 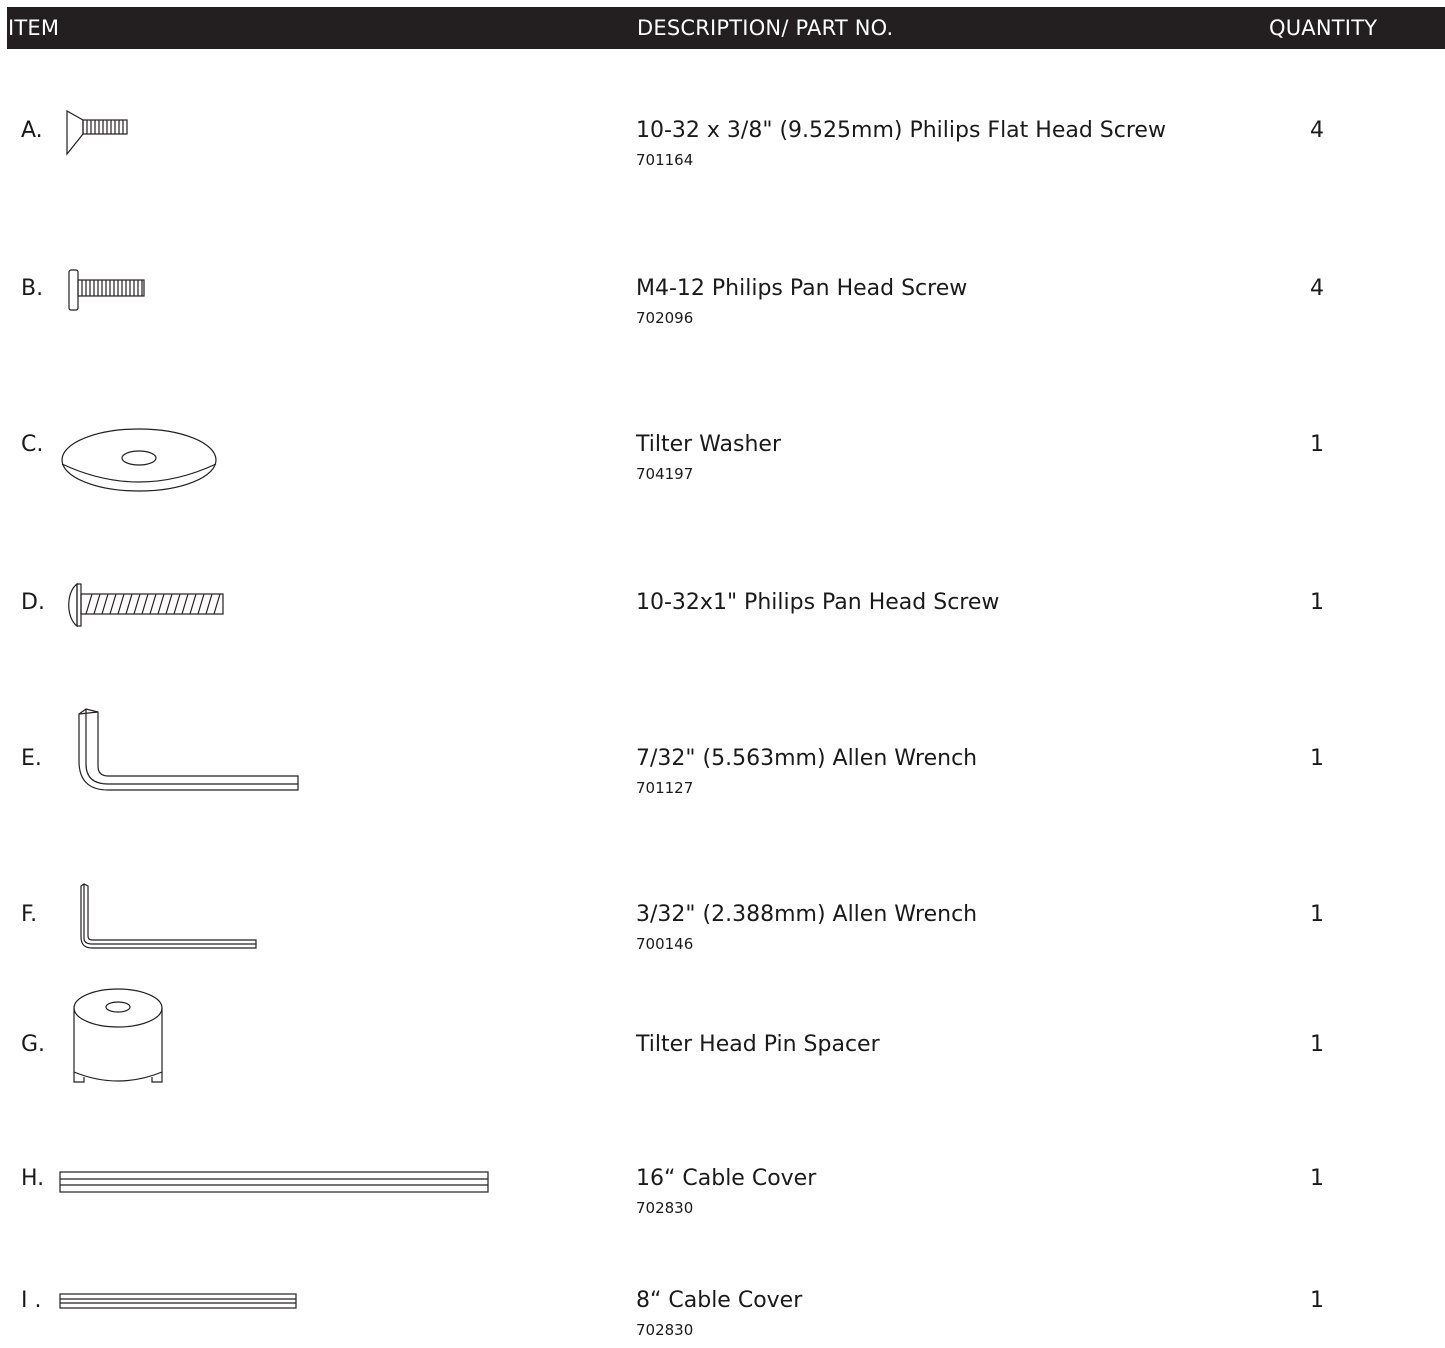 I want to click on item-letter: I ., so click(x=31, y=1300).